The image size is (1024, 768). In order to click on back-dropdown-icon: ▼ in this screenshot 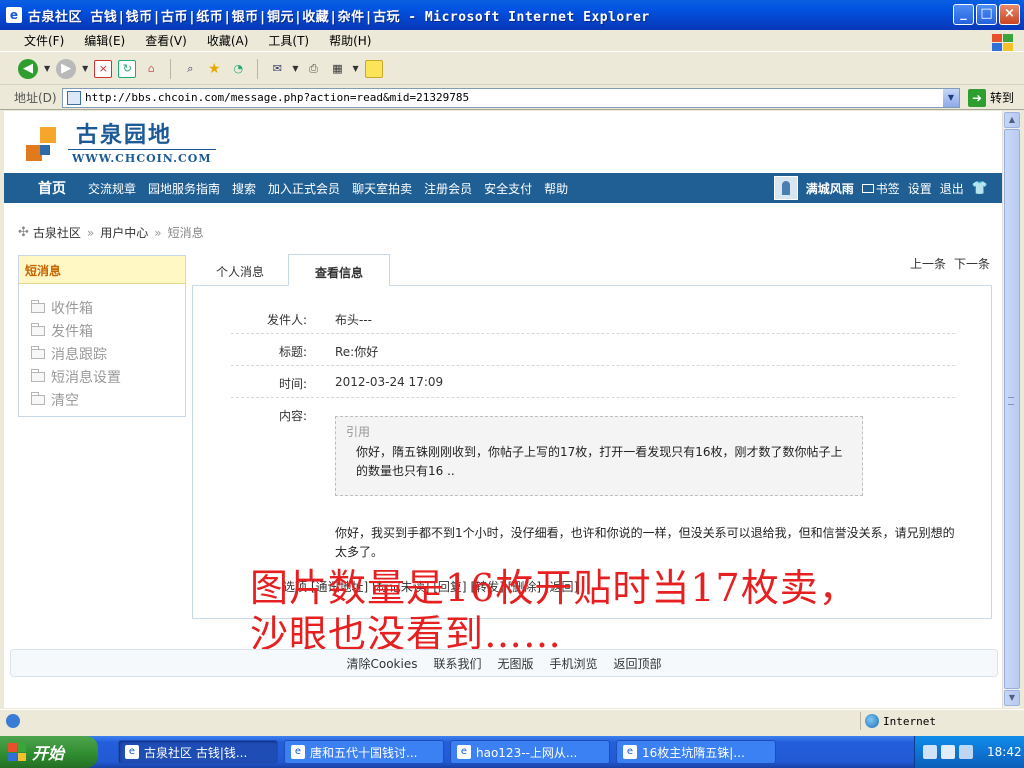, I will do `click(47, 68)`.